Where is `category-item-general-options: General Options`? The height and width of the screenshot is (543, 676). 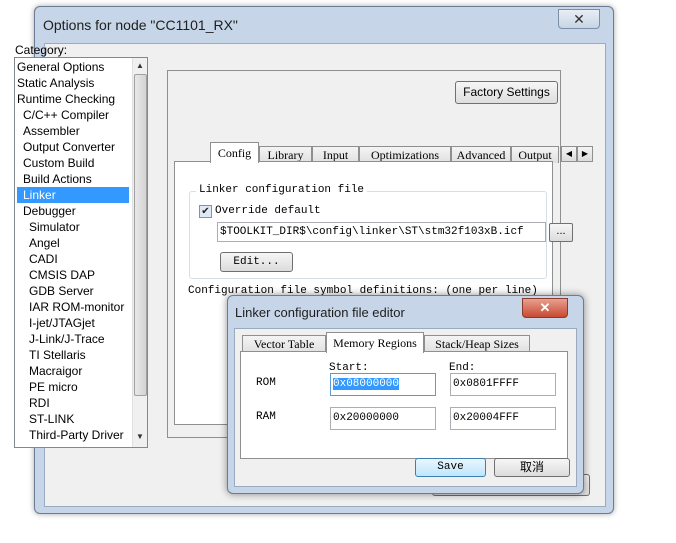 category-item-general-options: General Options is located at coordinates (73, 67).